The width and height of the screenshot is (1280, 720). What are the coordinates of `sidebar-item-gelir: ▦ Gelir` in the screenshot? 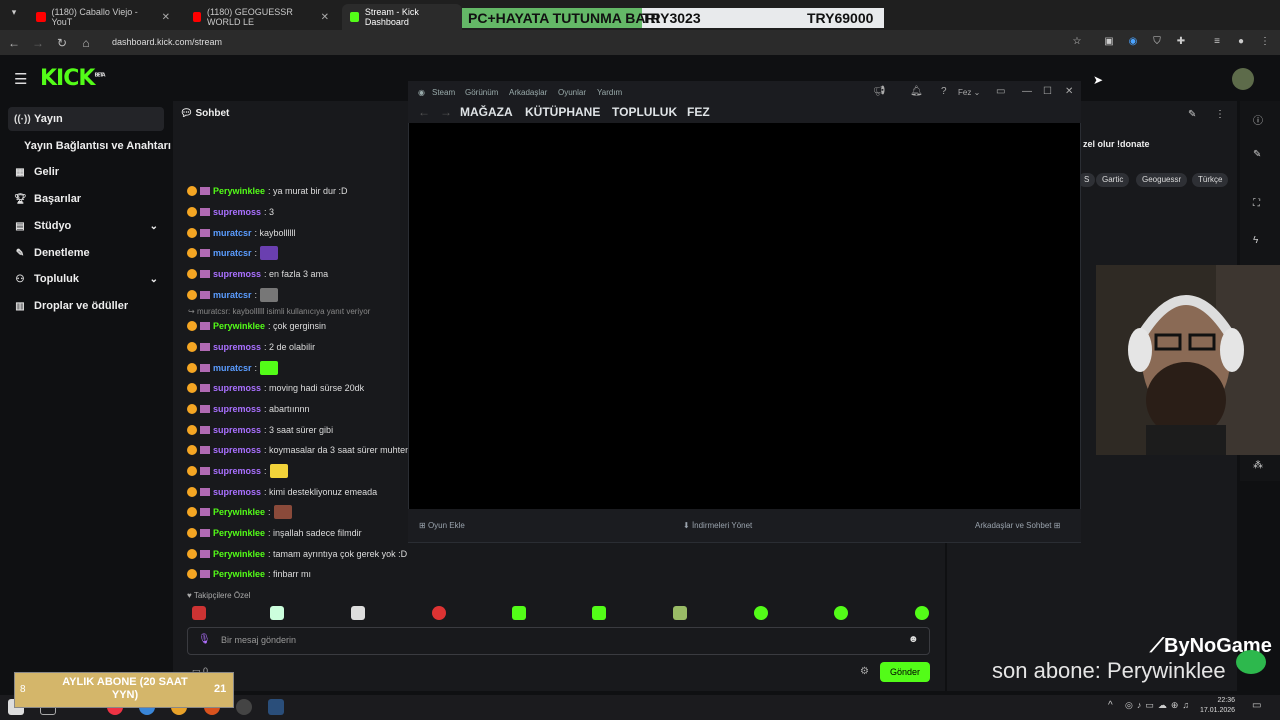 It's located at (86, 172).